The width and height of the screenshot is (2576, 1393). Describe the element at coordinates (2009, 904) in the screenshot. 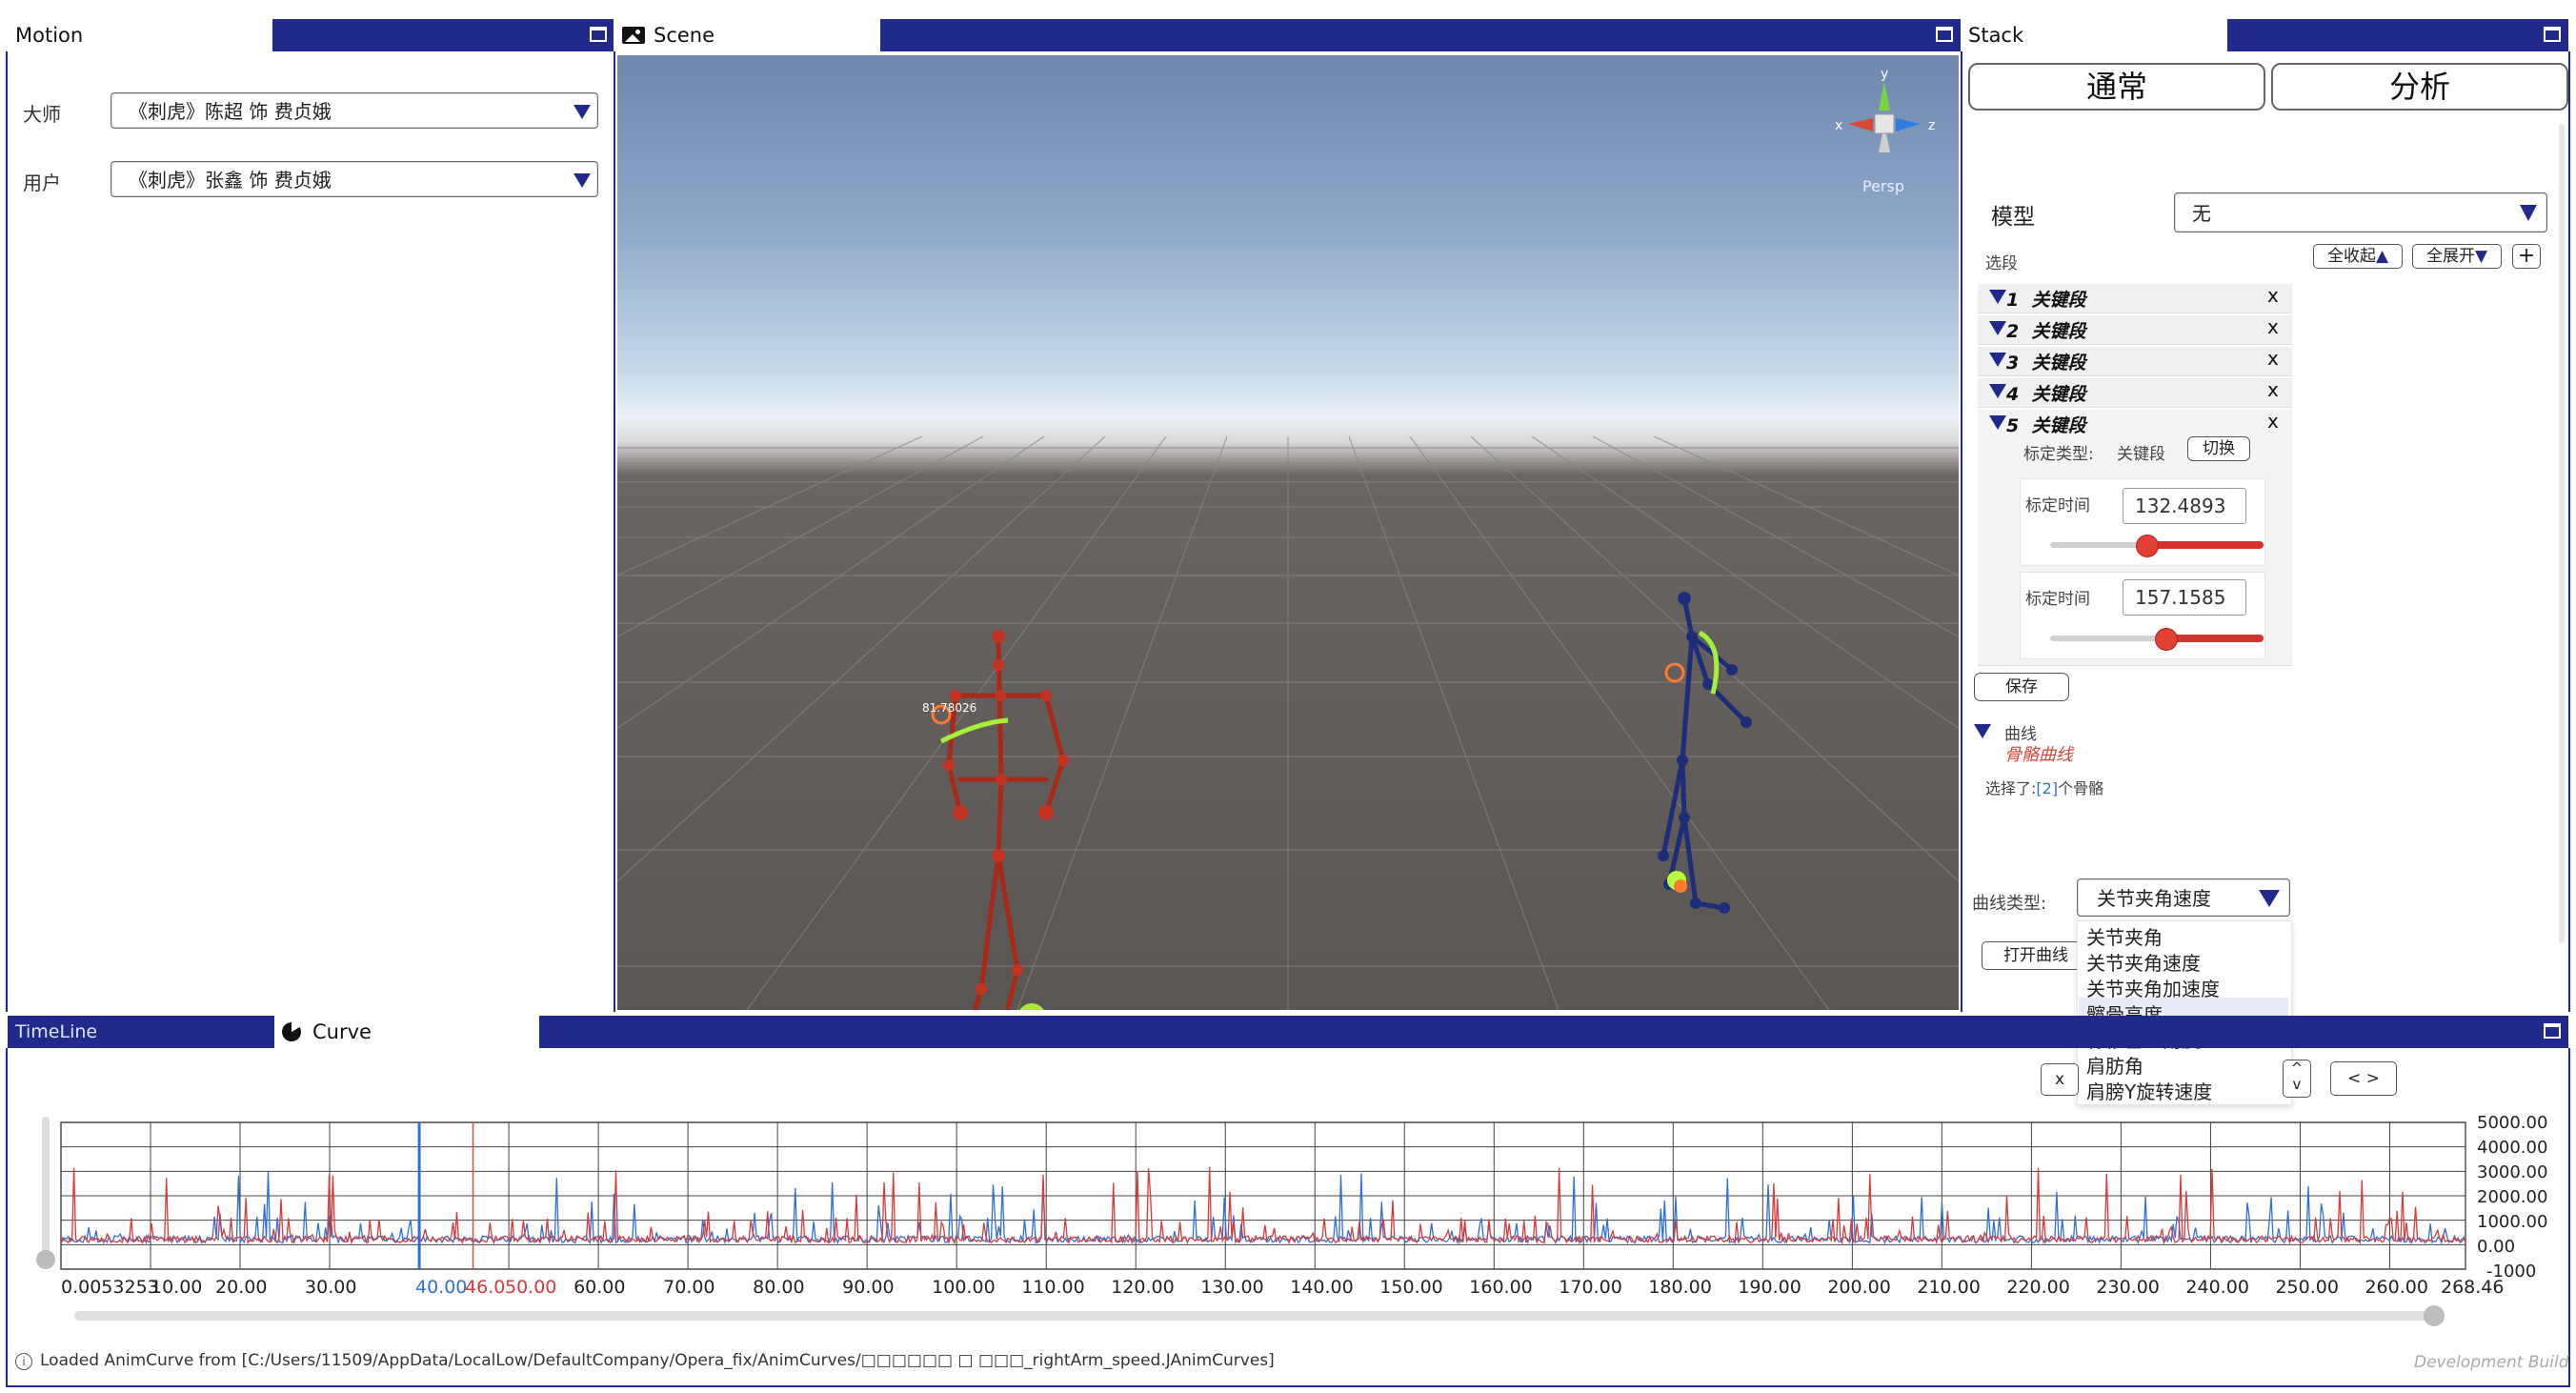

I see `curve-type-label: 曲线类型:` at that location.